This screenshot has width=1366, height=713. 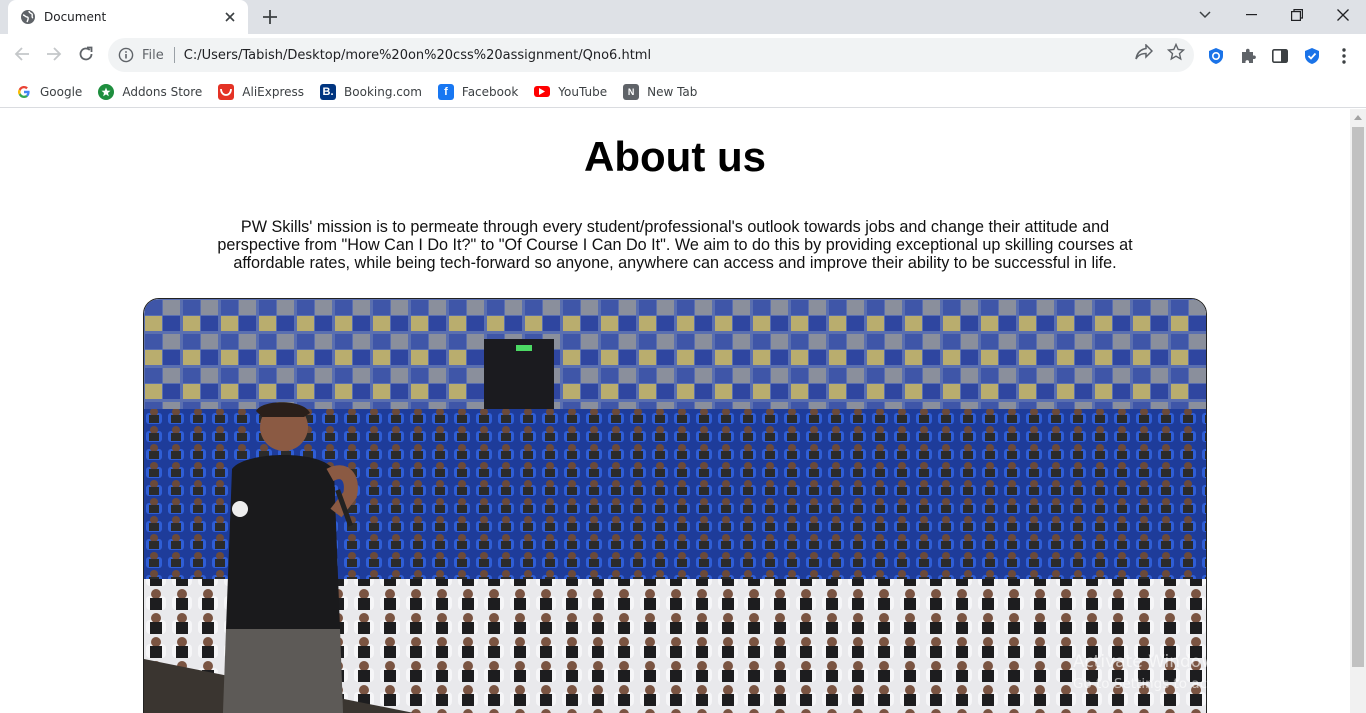 I want to click on bookmark-label: Google, so click(x=61, y=91).